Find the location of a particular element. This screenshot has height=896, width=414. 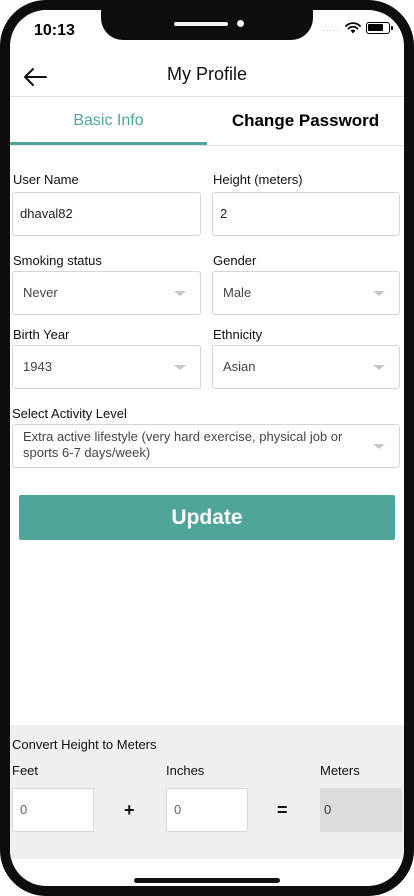

meters-label: Meters is located at coordinates (340, 770).